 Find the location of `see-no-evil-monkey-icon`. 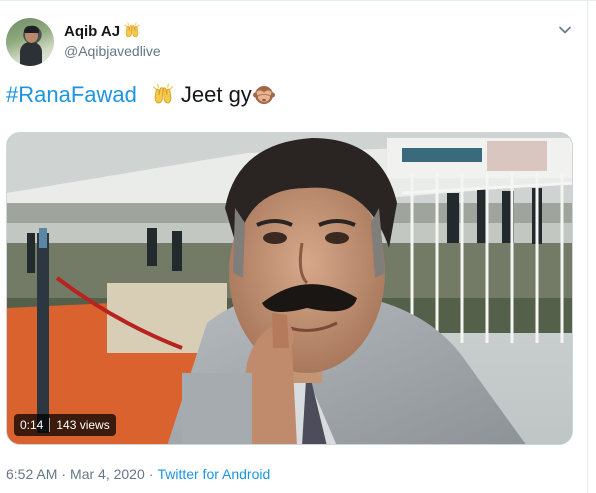

see-no-evil-monkey-icon is located at coordinates (264, 95).